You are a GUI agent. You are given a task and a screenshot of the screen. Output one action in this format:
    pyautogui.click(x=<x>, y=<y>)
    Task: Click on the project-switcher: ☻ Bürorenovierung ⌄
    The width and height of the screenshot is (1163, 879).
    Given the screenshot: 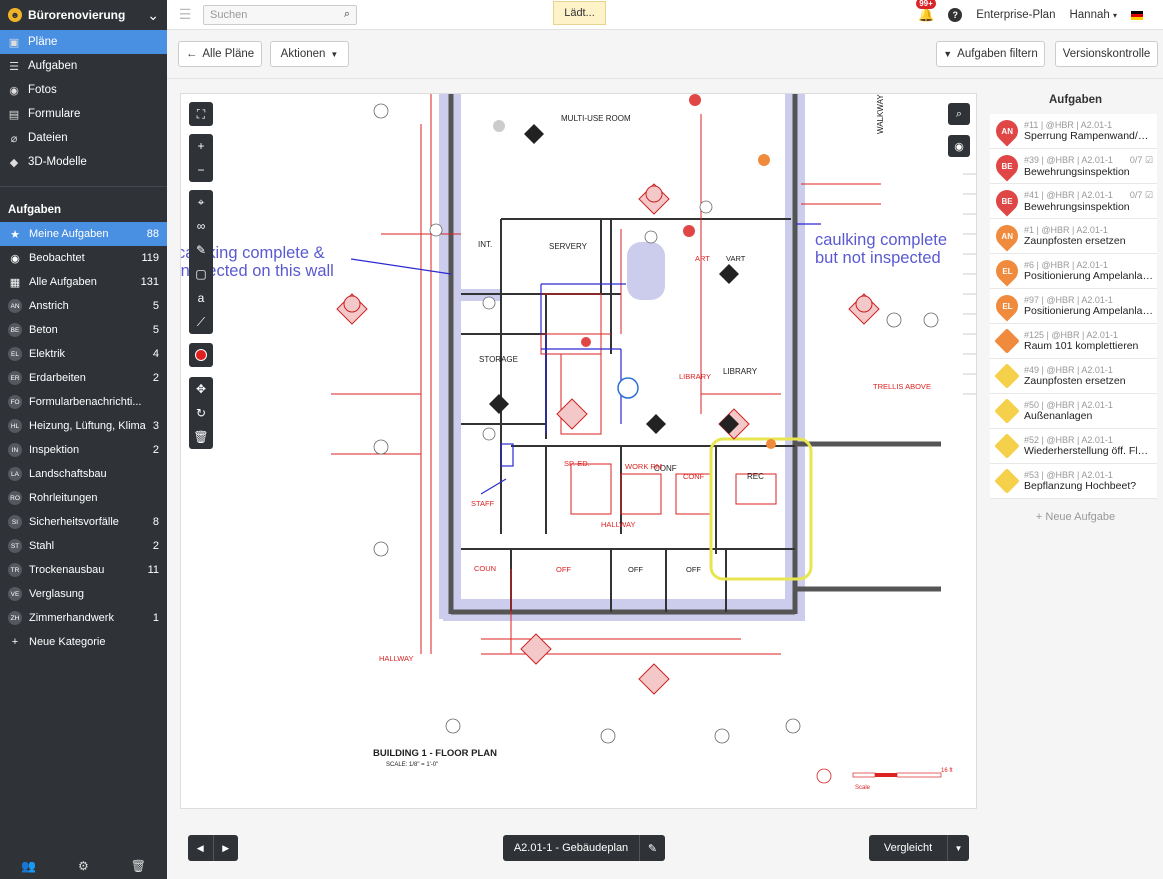 What is the action you would take?
    pyautogui.click(x=83, y=15)
    